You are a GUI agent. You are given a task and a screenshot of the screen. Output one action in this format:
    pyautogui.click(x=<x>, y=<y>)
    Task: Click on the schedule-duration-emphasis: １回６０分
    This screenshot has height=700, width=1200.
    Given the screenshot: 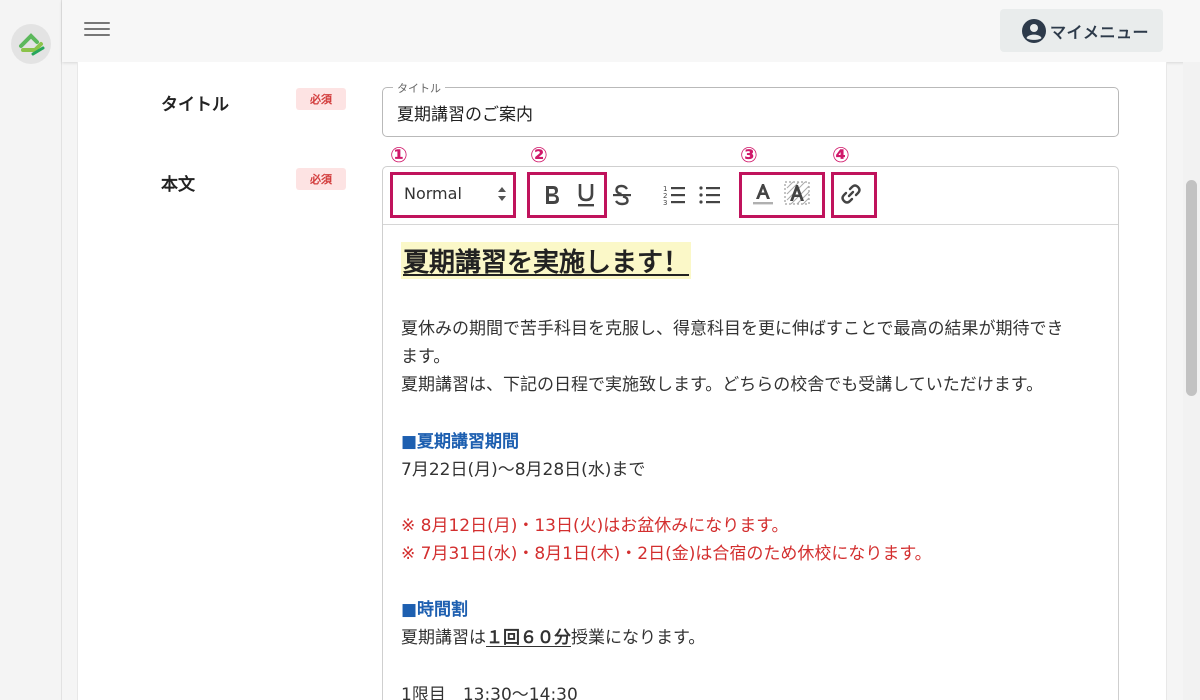 What is the action you would take?
    pyautogui.click(x=528, y=638)
    